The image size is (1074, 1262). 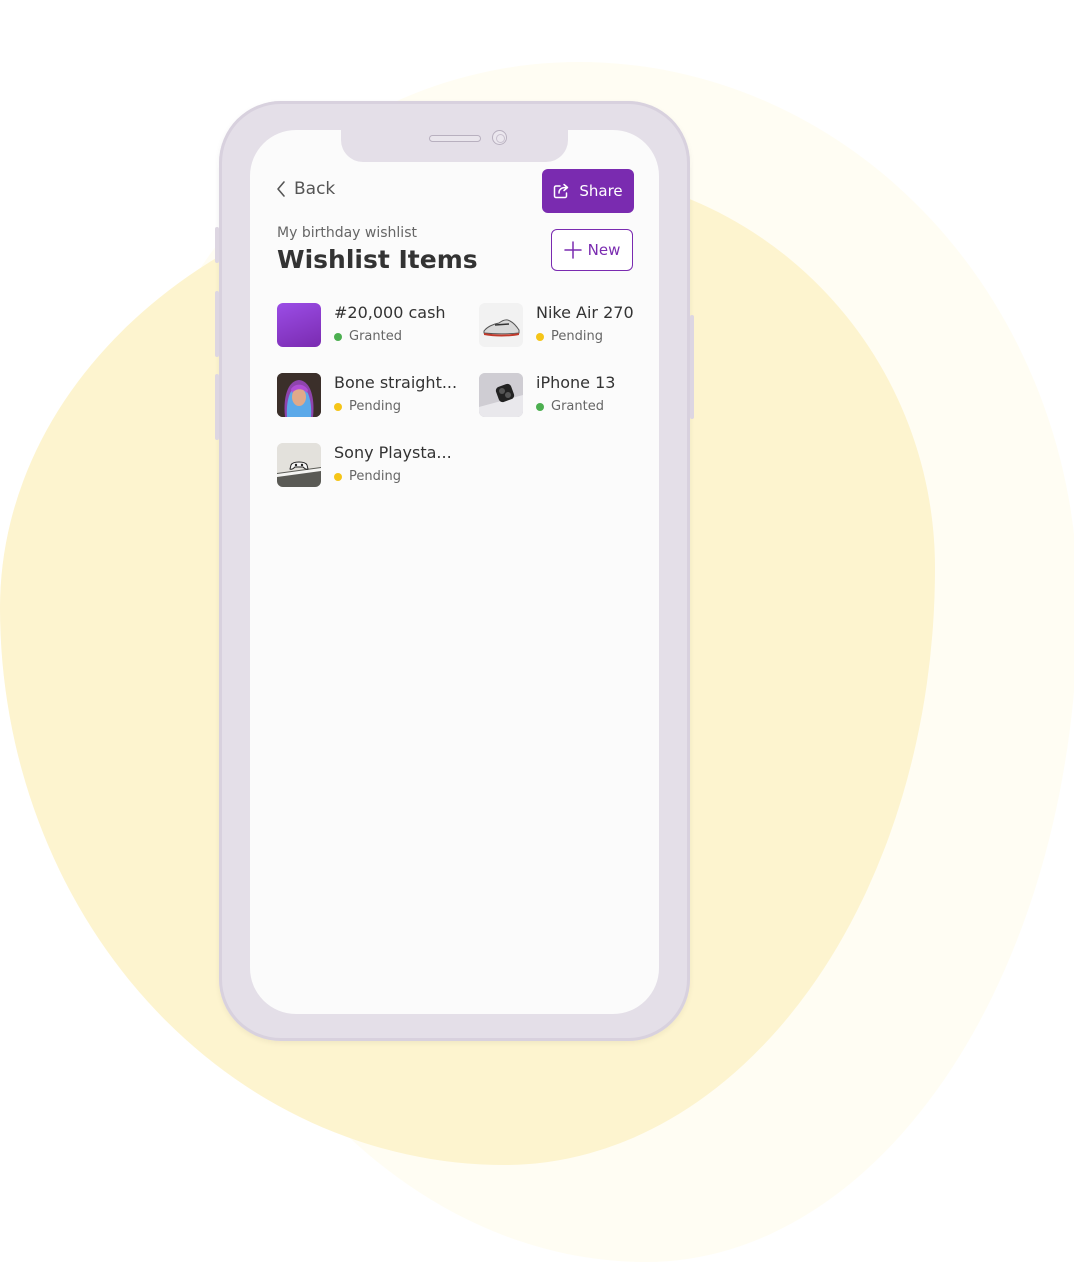 I want to click on wishlist-item: Sony Playsta... Pending, so click(x=372, y=465).